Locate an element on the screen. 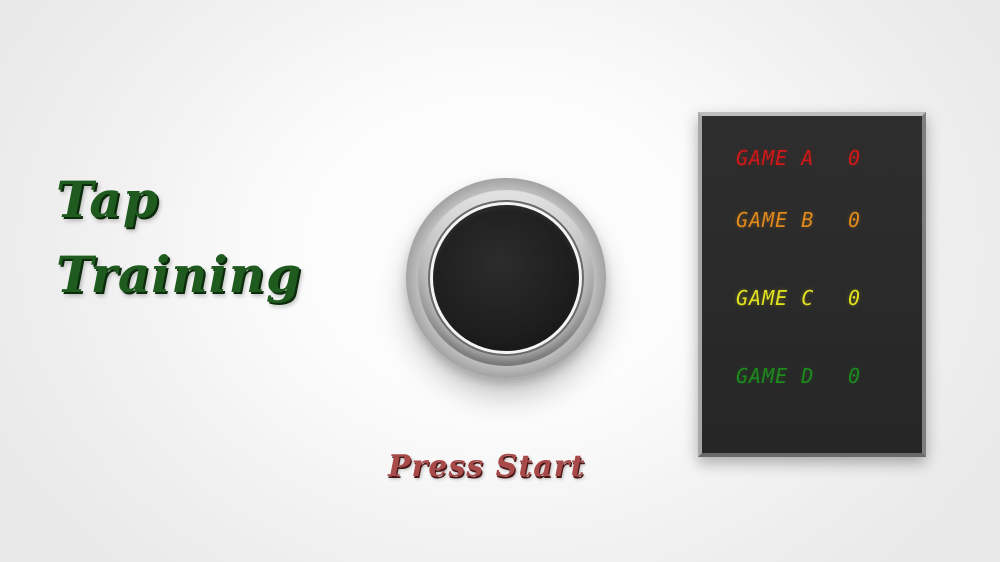 Image resolution: width=1000 pixels, height=562 pixels. game-a-score: 0 is located at coordinates (854, 158).